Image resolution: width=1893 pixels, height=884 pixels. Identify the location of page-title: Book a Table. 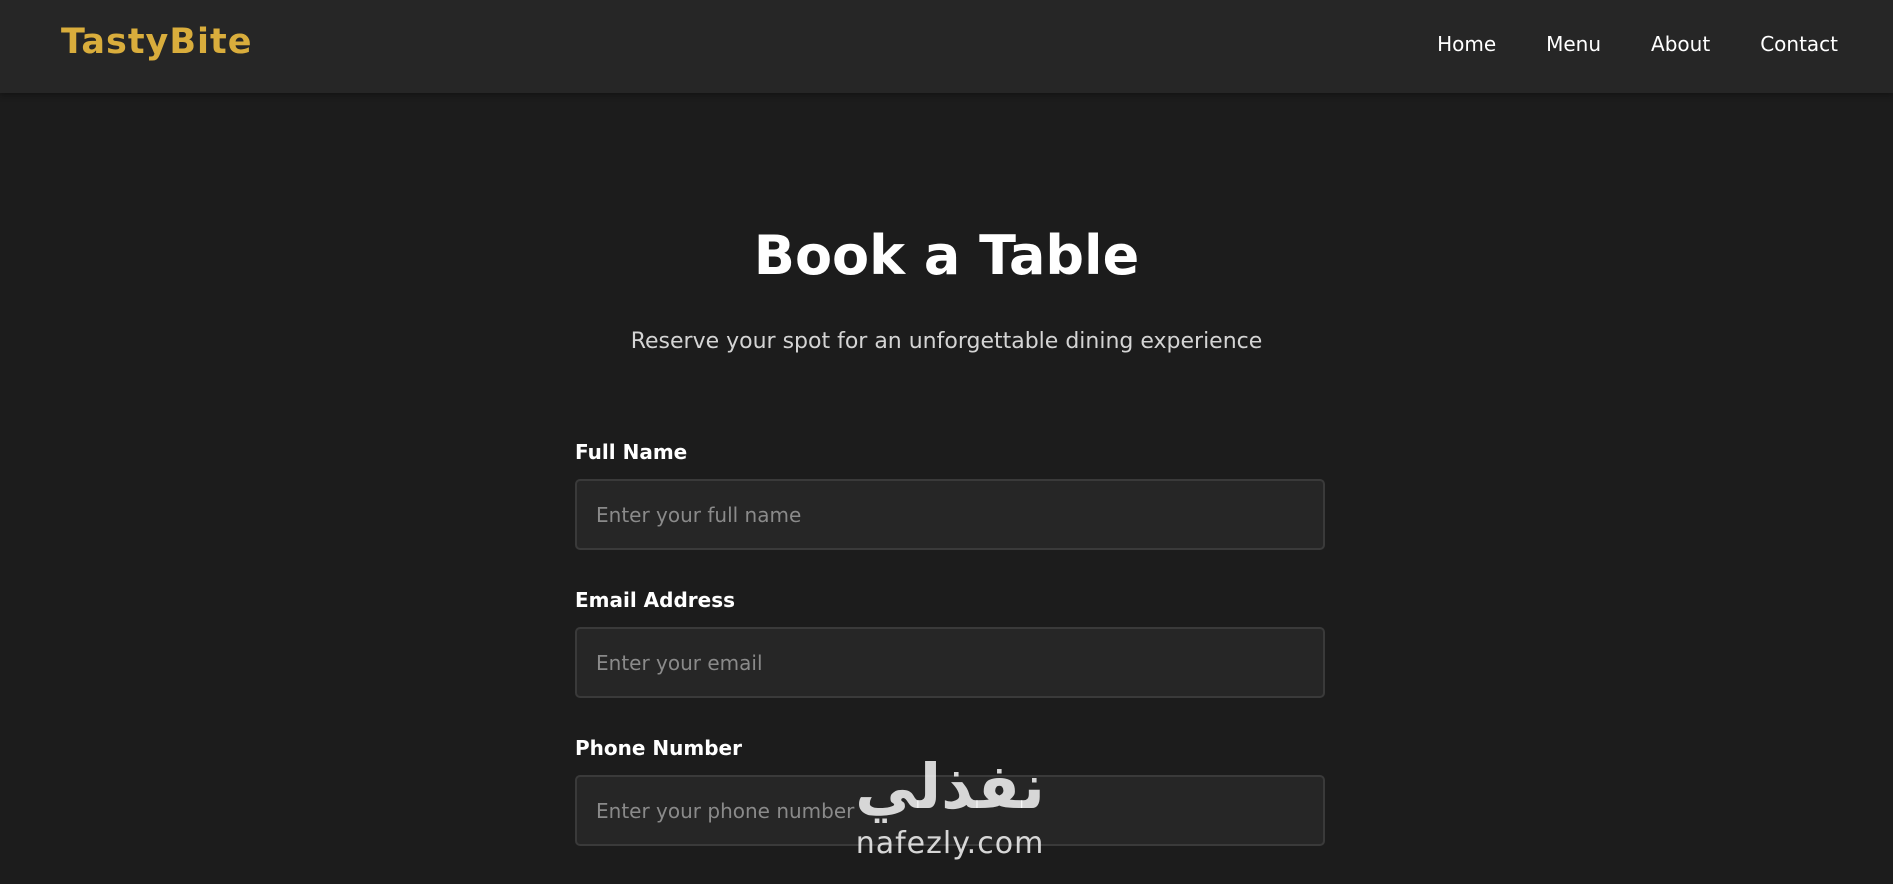
(946, 255).